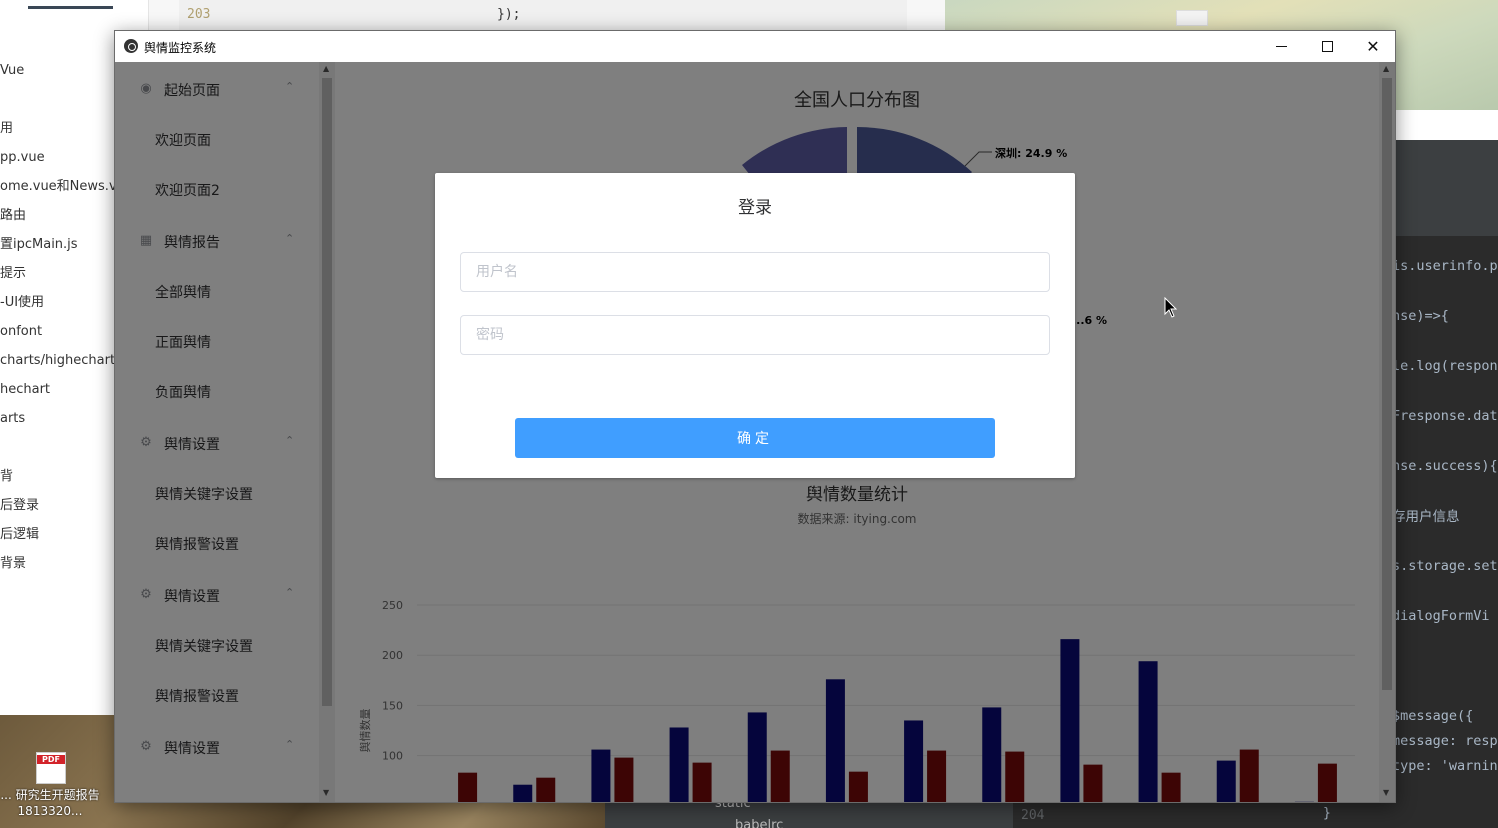  I want to click on background-ide-bottom: static babelrc 204 }, so click(1000, 812).